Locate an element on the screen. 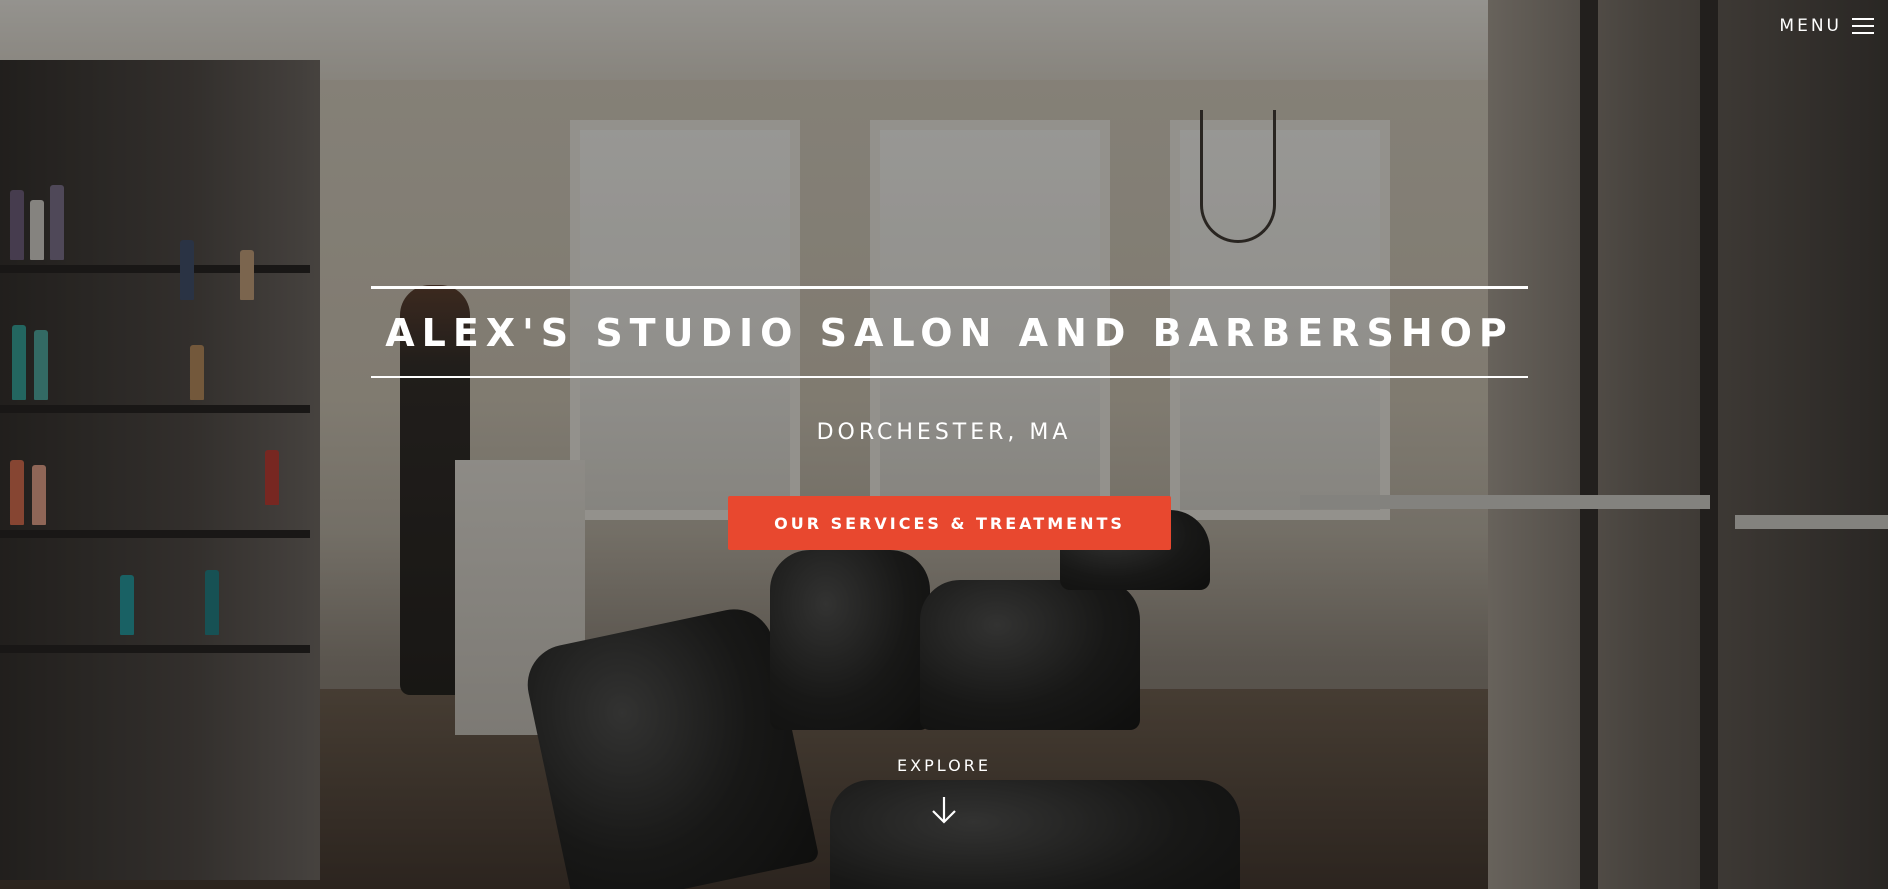 This screenshot has height=889, width=1888. menu-label: MENU is located at coordinates (1810, 26).